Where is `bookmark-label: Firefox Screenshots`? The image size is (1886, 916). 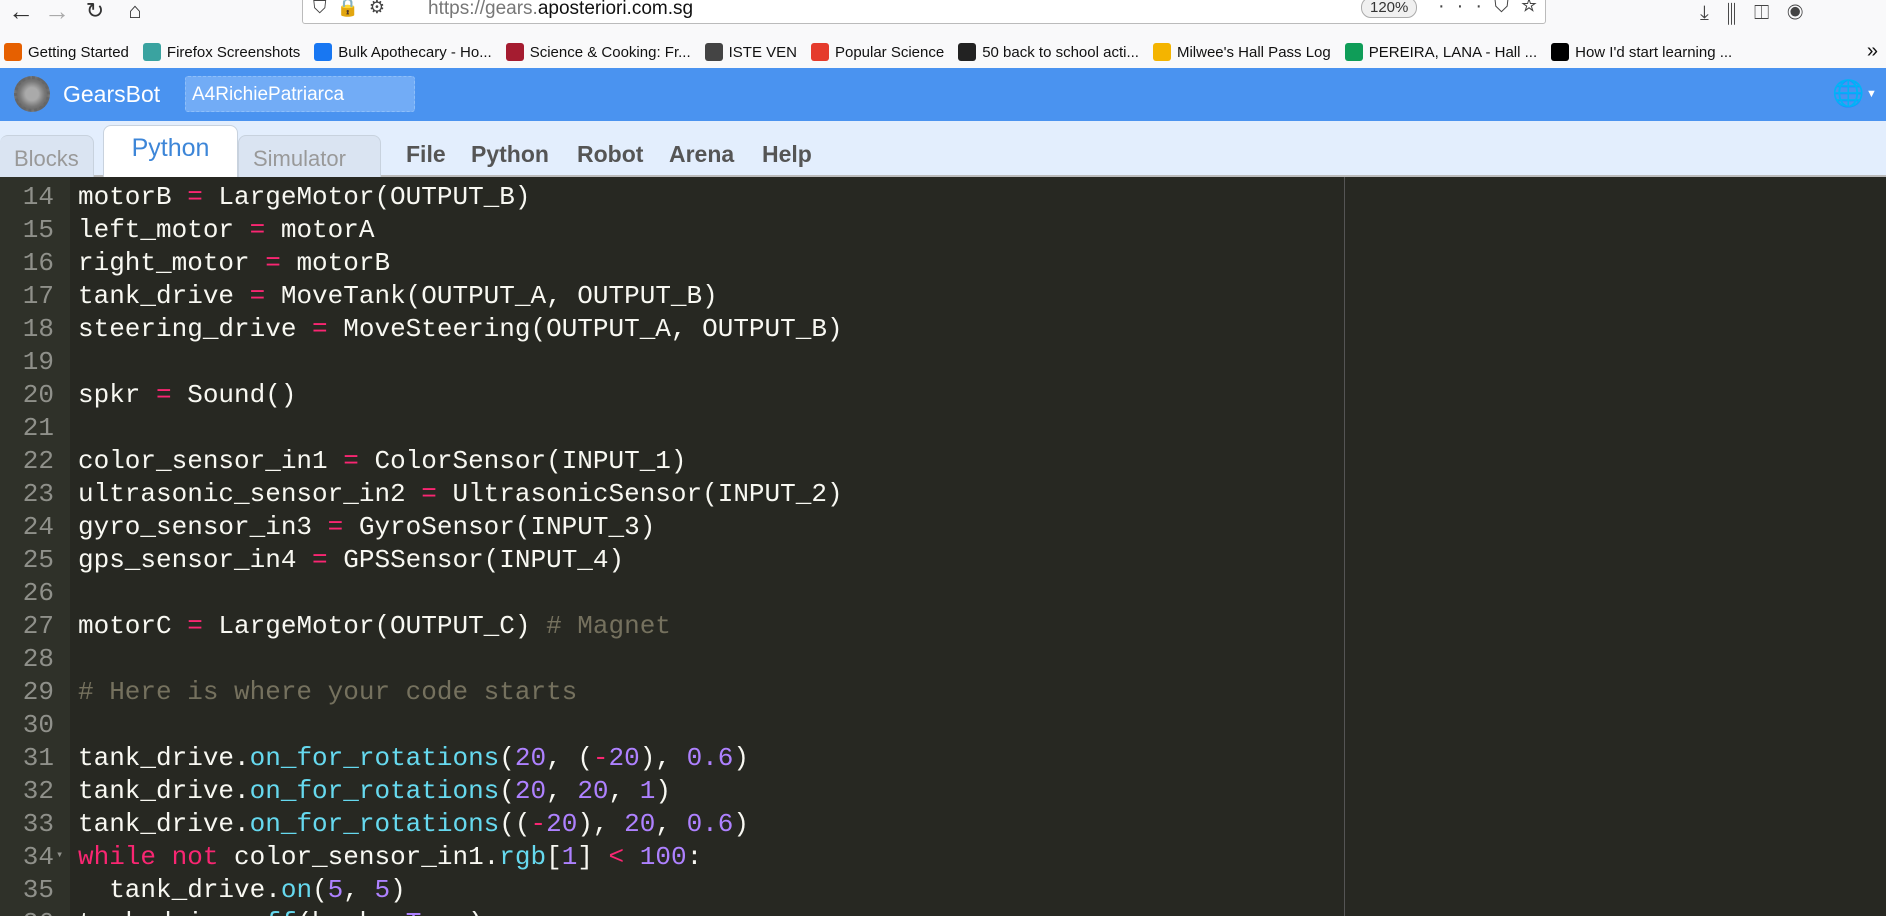 bookmark-label: Firefox Screenshots is located at coordinates (233, 52).